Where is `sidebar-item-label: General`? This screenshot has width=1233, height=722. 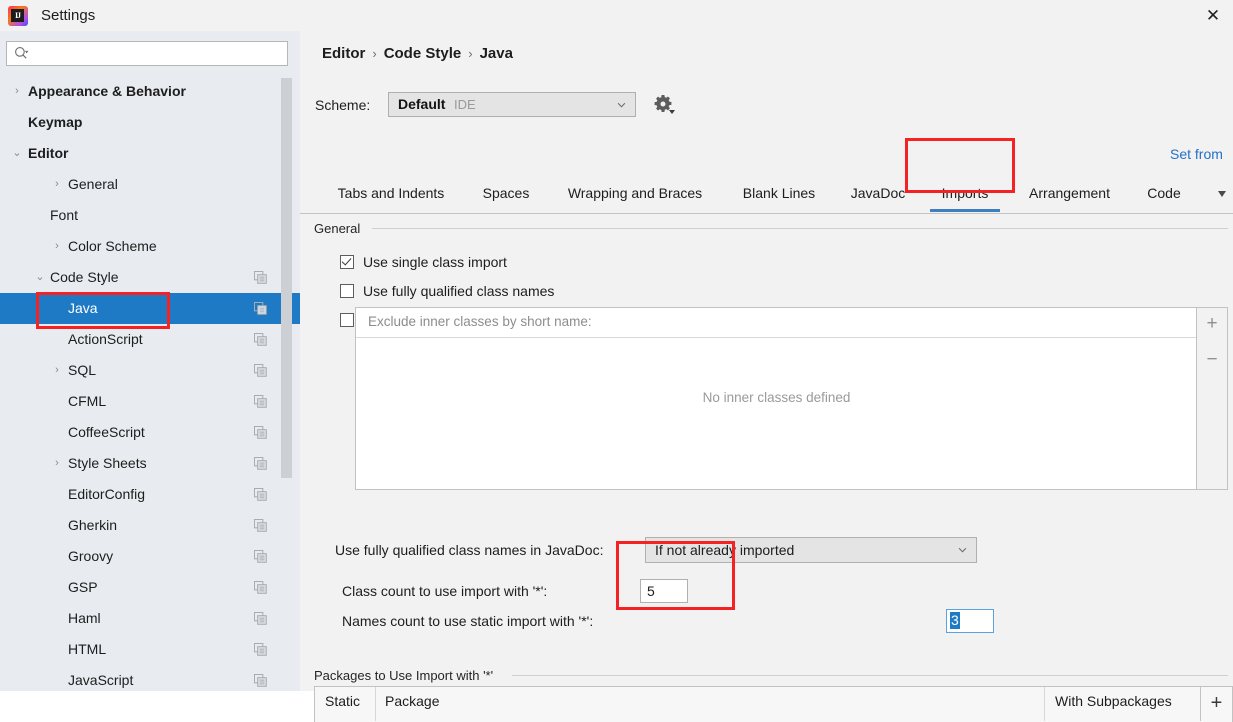
sidebar-item-label: General is located at coordinates (93, 184).